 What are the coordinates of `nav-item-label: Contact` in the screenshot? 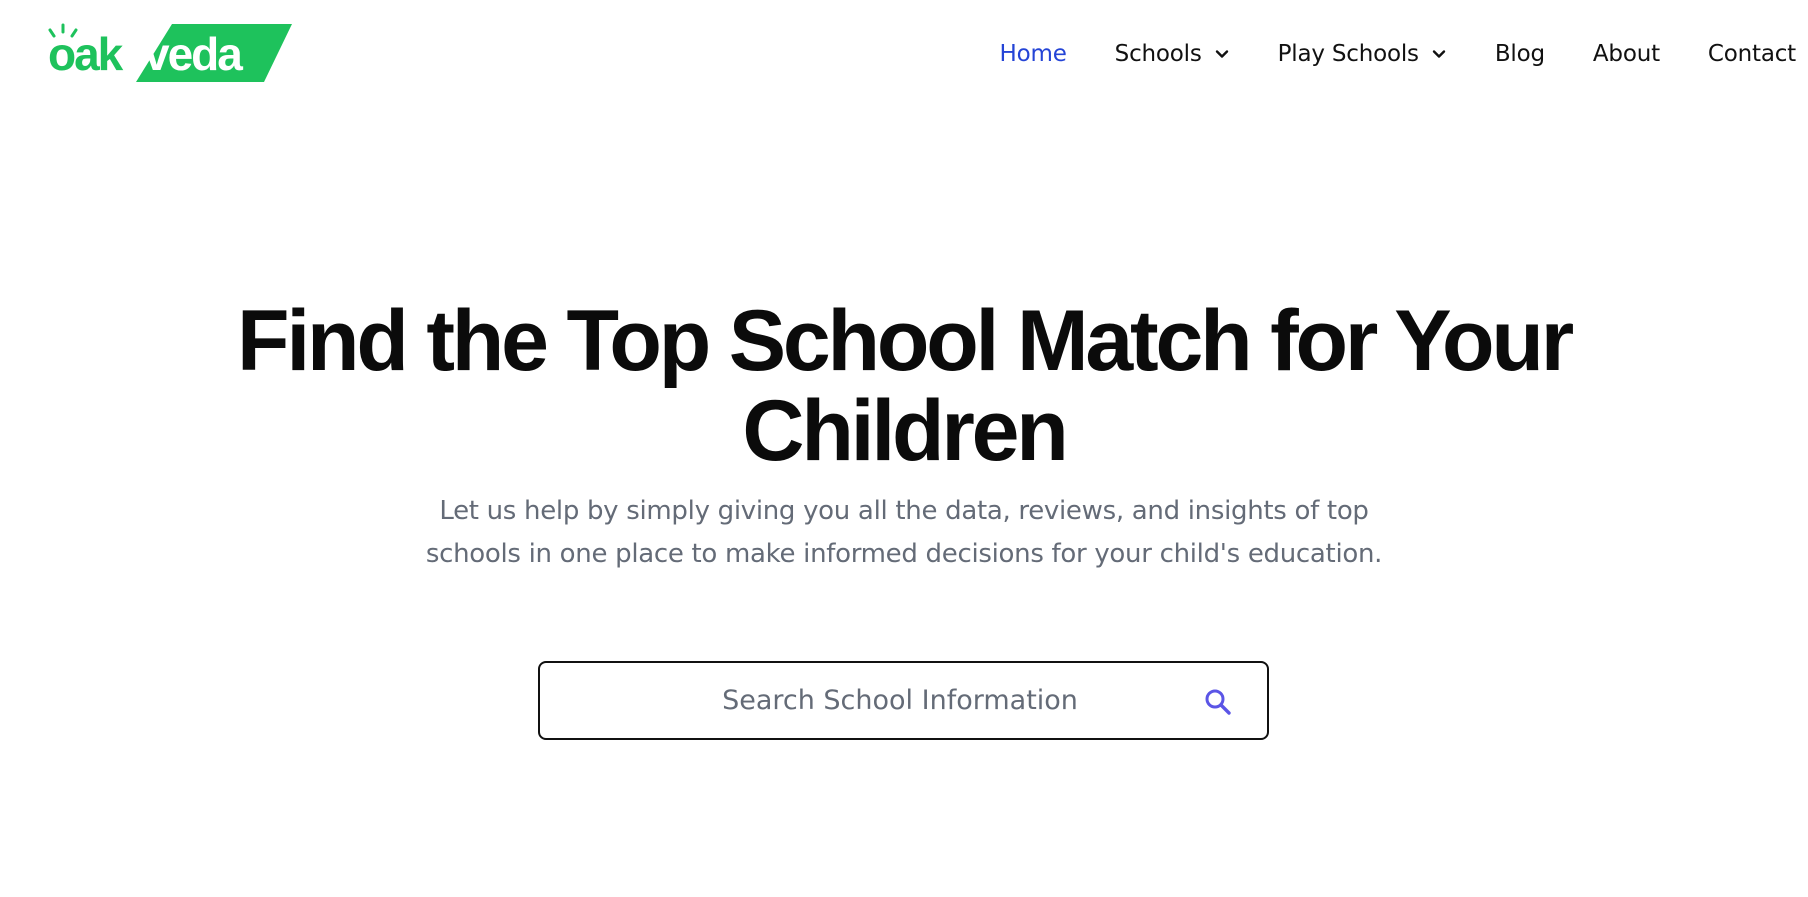 It's located at (1751, 54).